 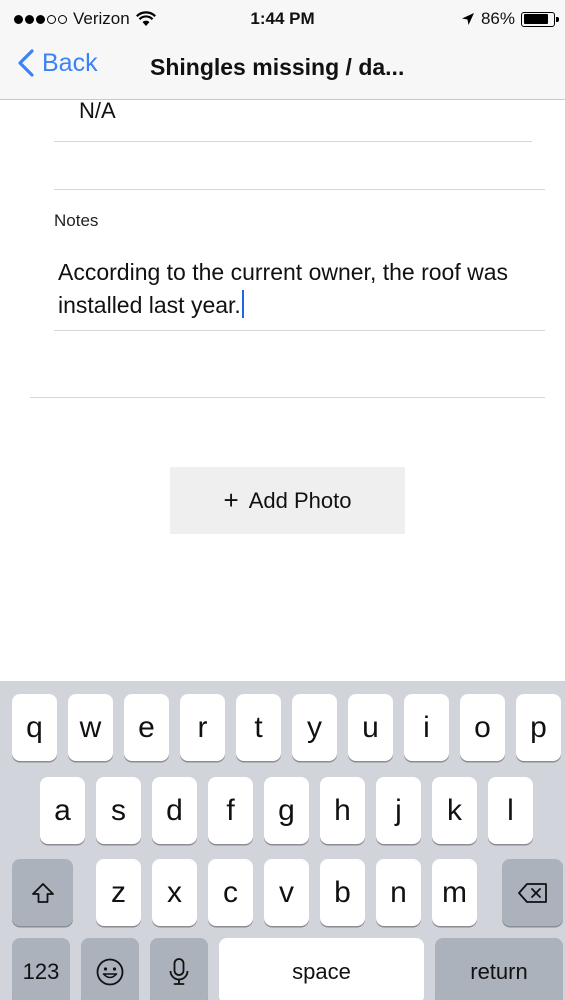 What do you see at coordinates (497, 18) in the screenshot?
I see `battery-percentage: 86%` at bounding box center [497, 18].